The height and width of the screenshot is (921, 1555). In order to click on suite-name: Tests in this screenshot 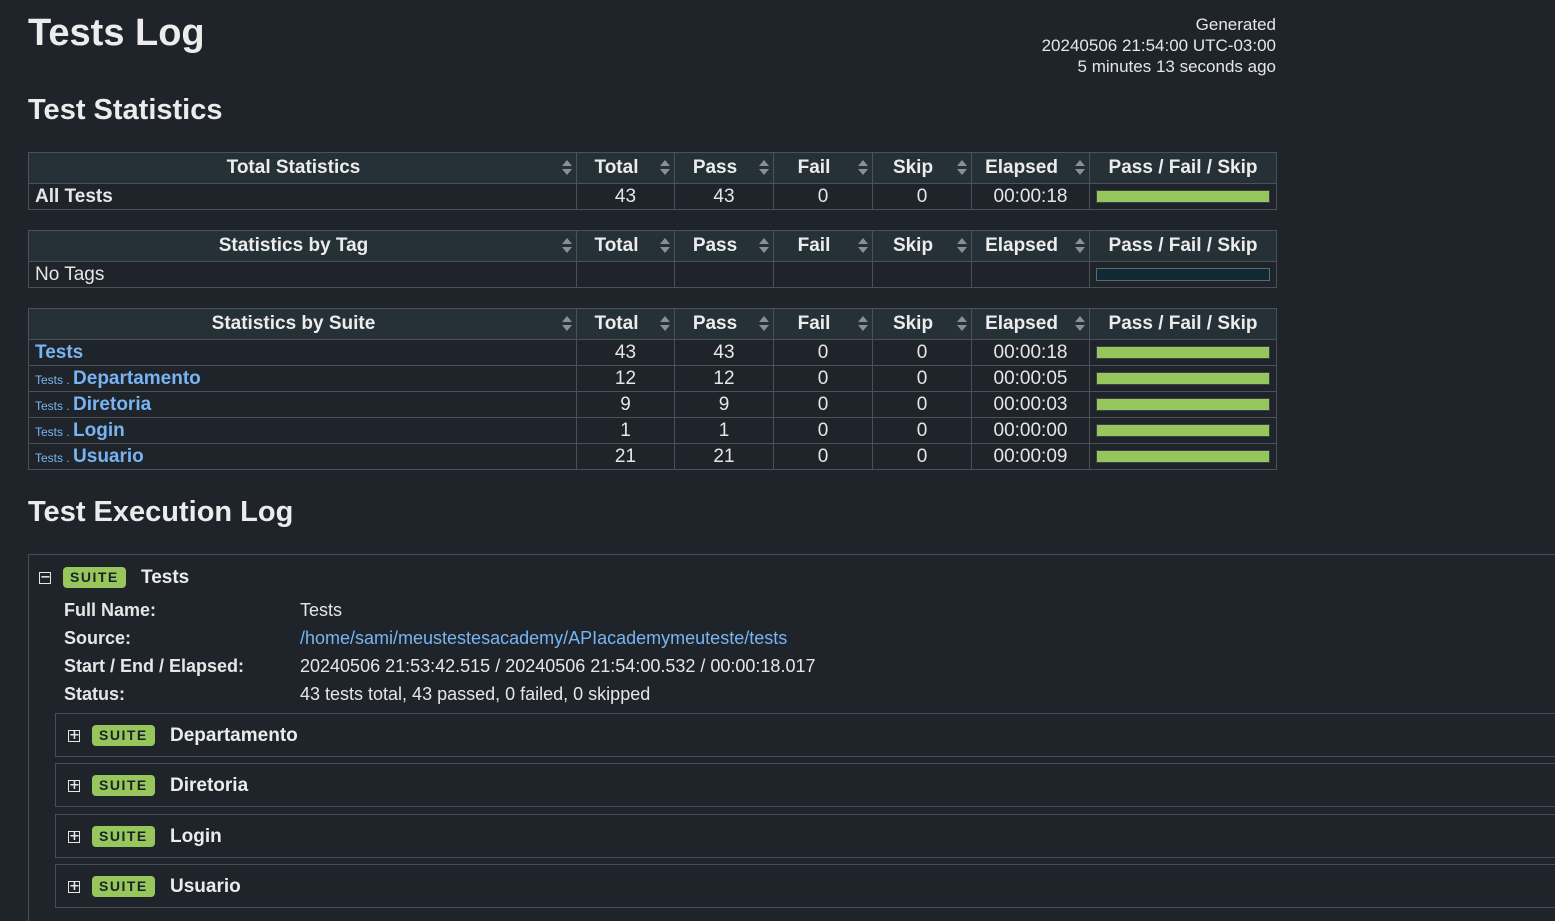, I will do `click(165, 578)`.